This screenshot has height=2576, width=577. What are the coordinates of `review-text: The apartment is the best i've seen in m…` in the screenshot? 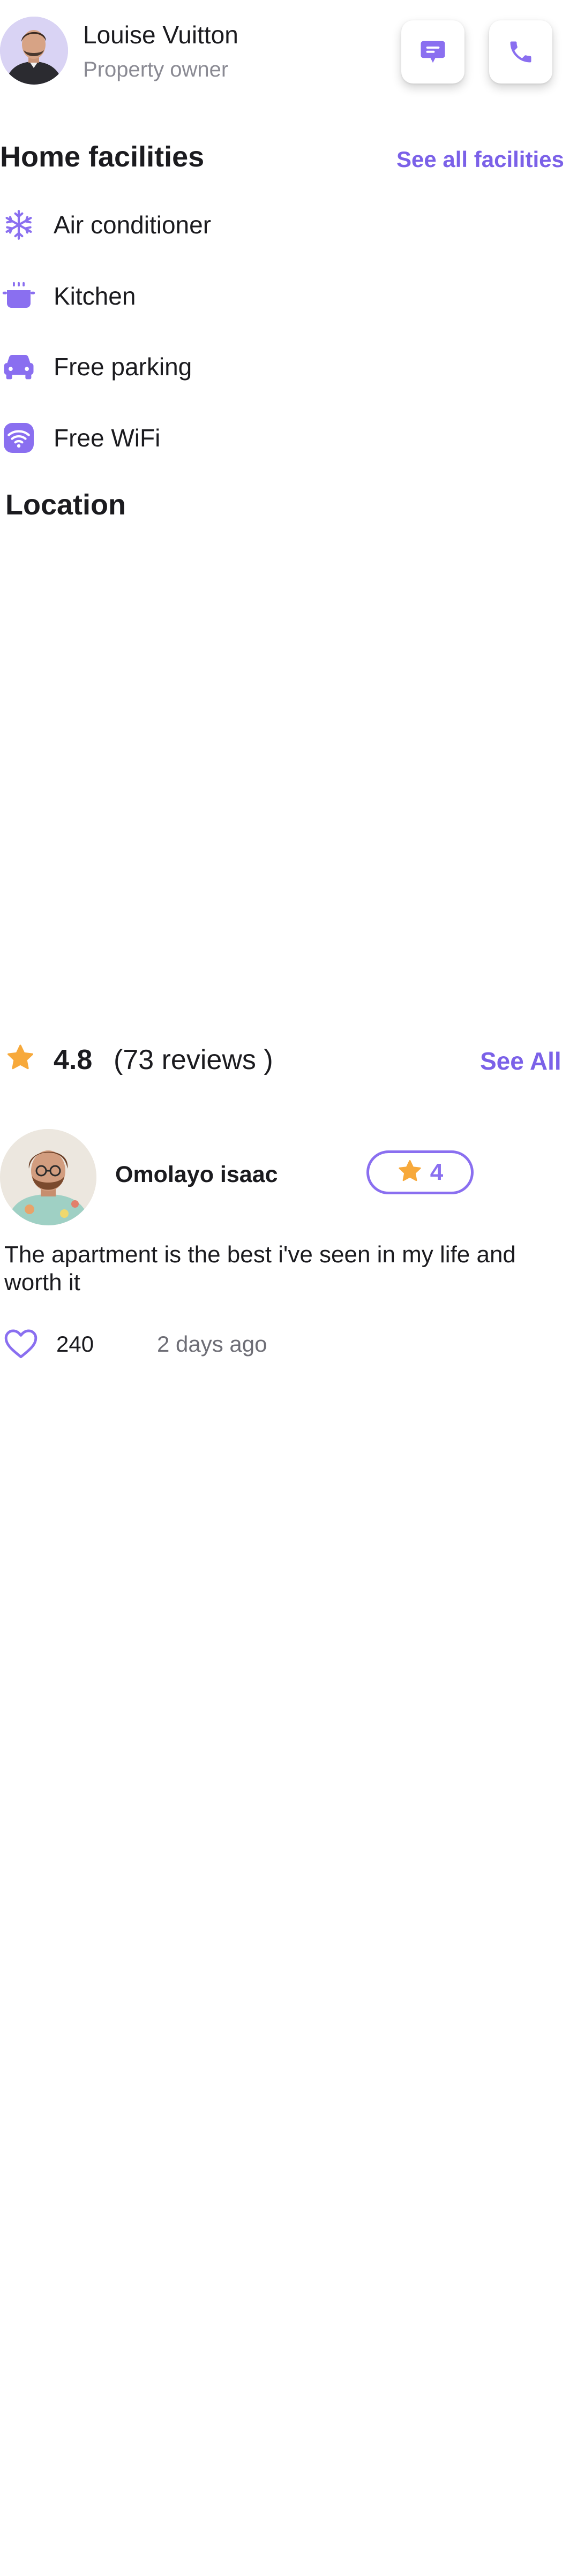 It's located at (260, 1268).